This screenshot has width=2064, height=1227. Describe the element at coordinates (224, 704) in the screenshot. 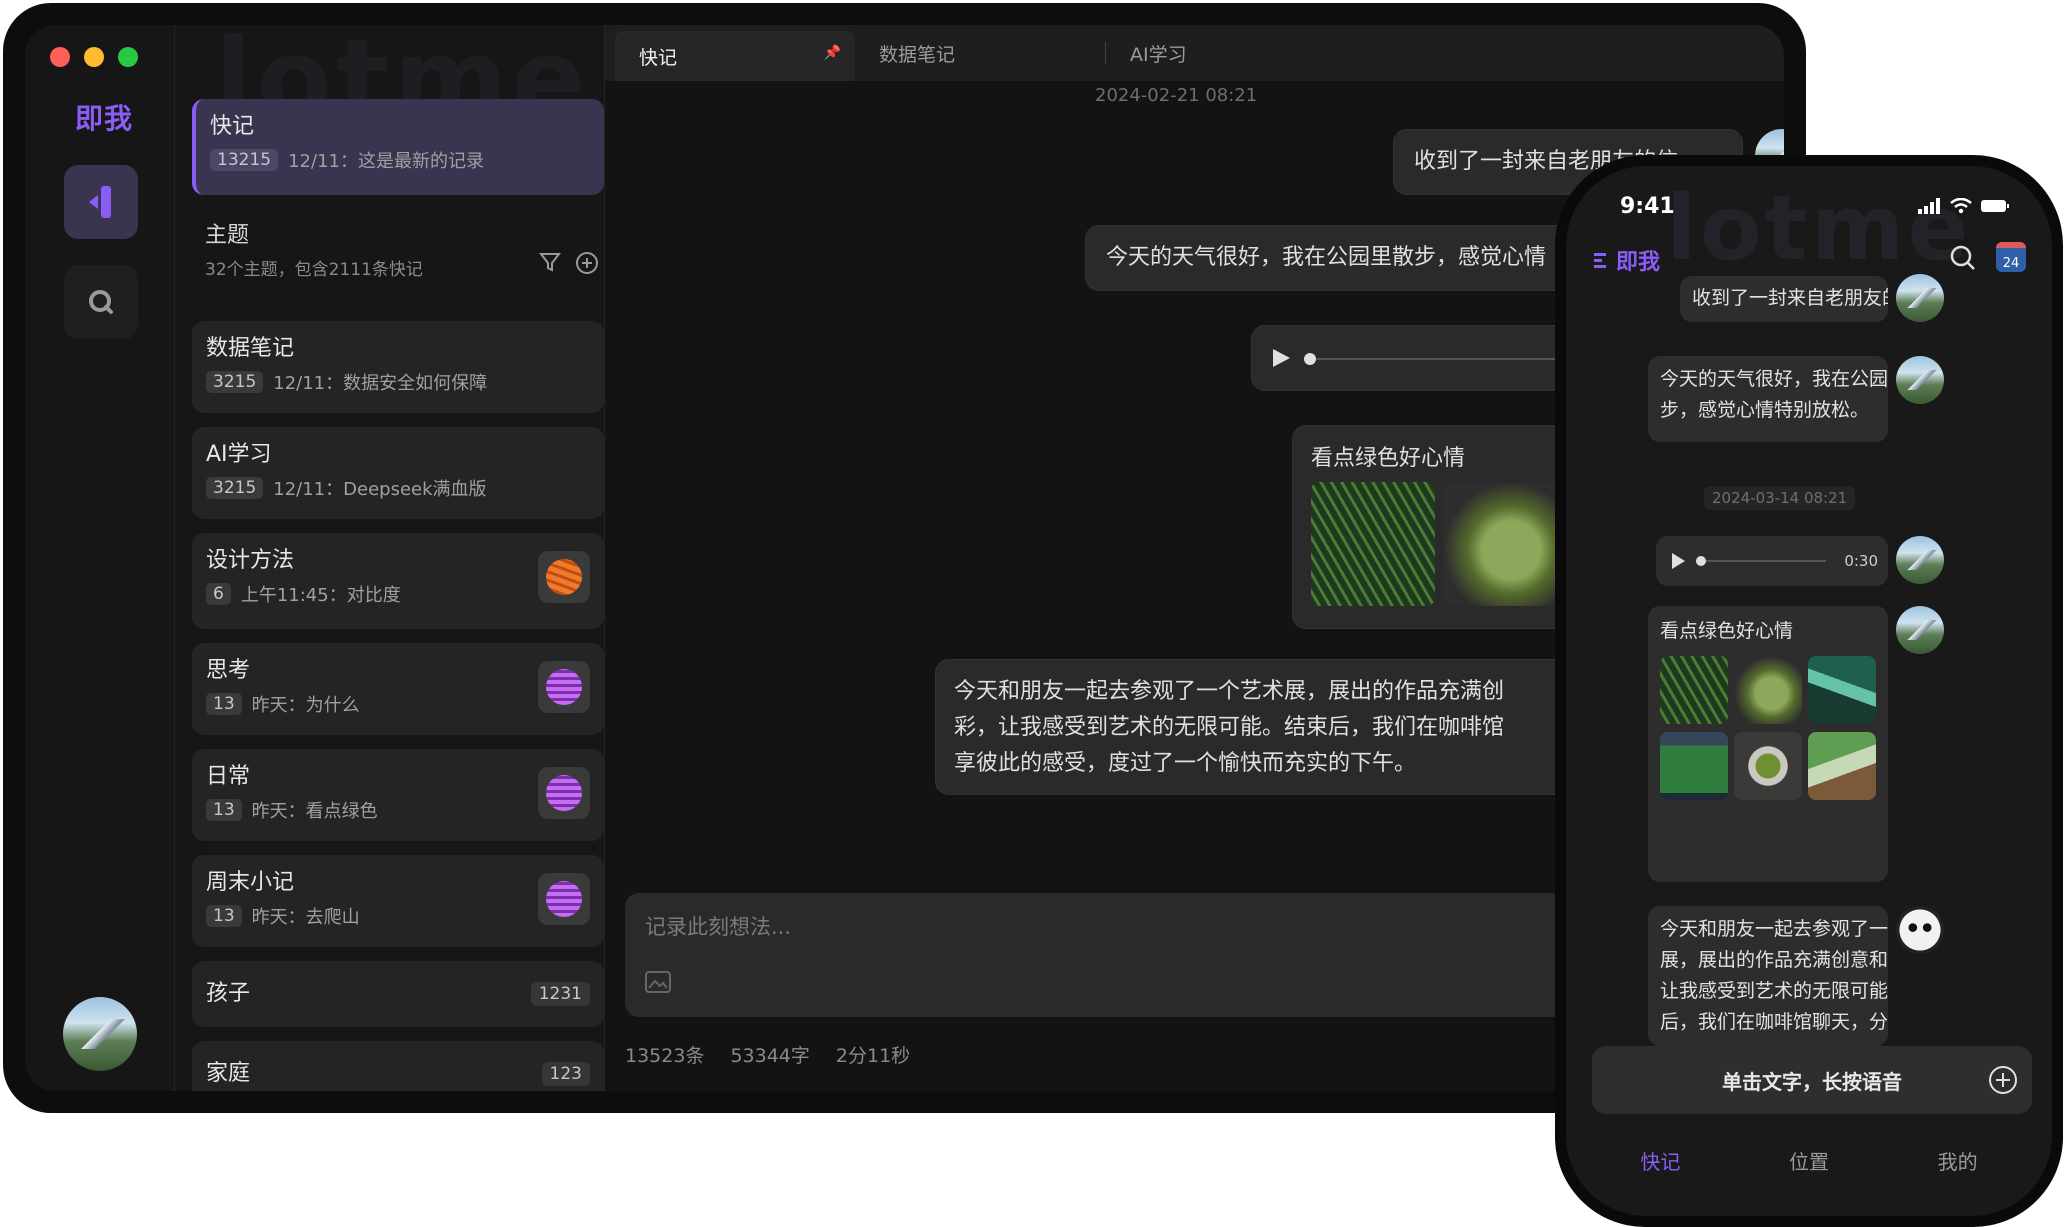

I see `note-count-badge: 13` at that location.